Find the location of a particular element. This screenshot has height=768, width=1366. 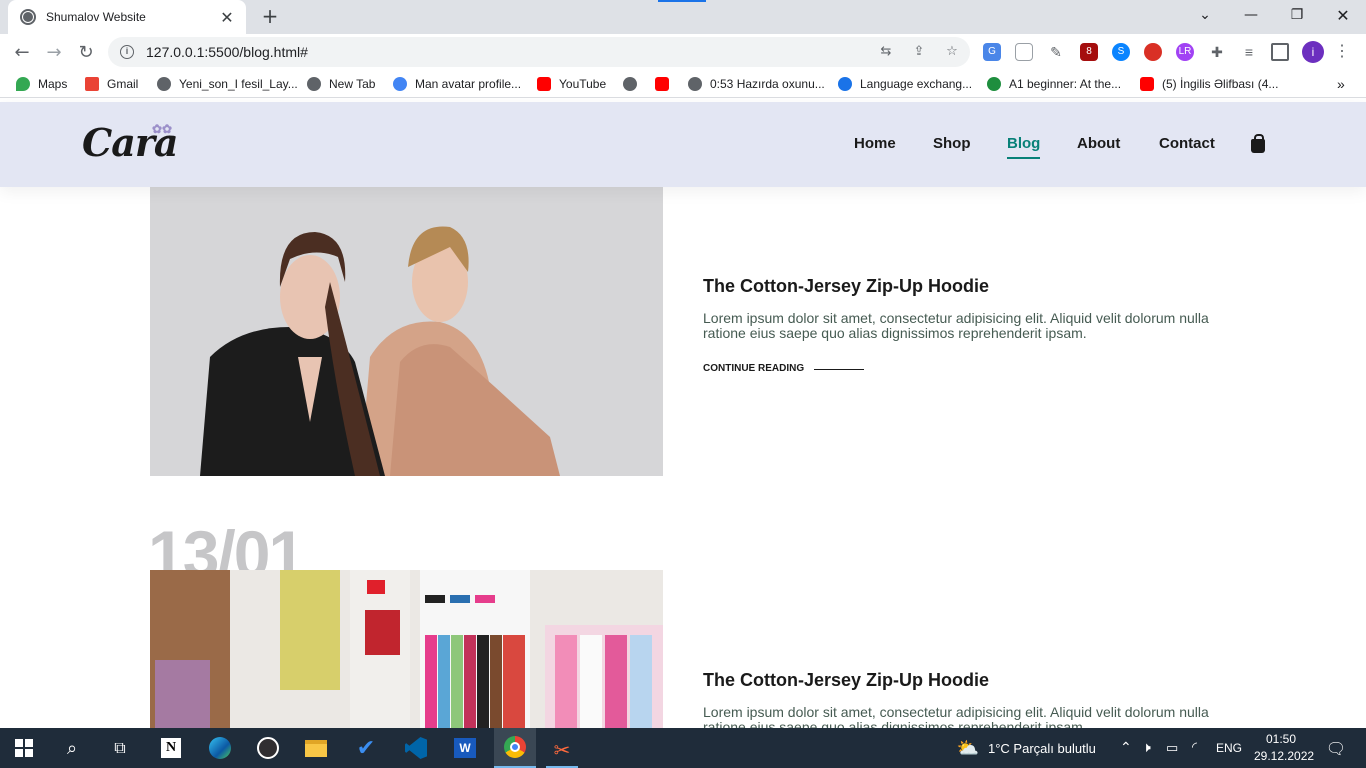

show-hidden-icons-chevron-icon: ⌃ is located at coordinates (1126, 747).